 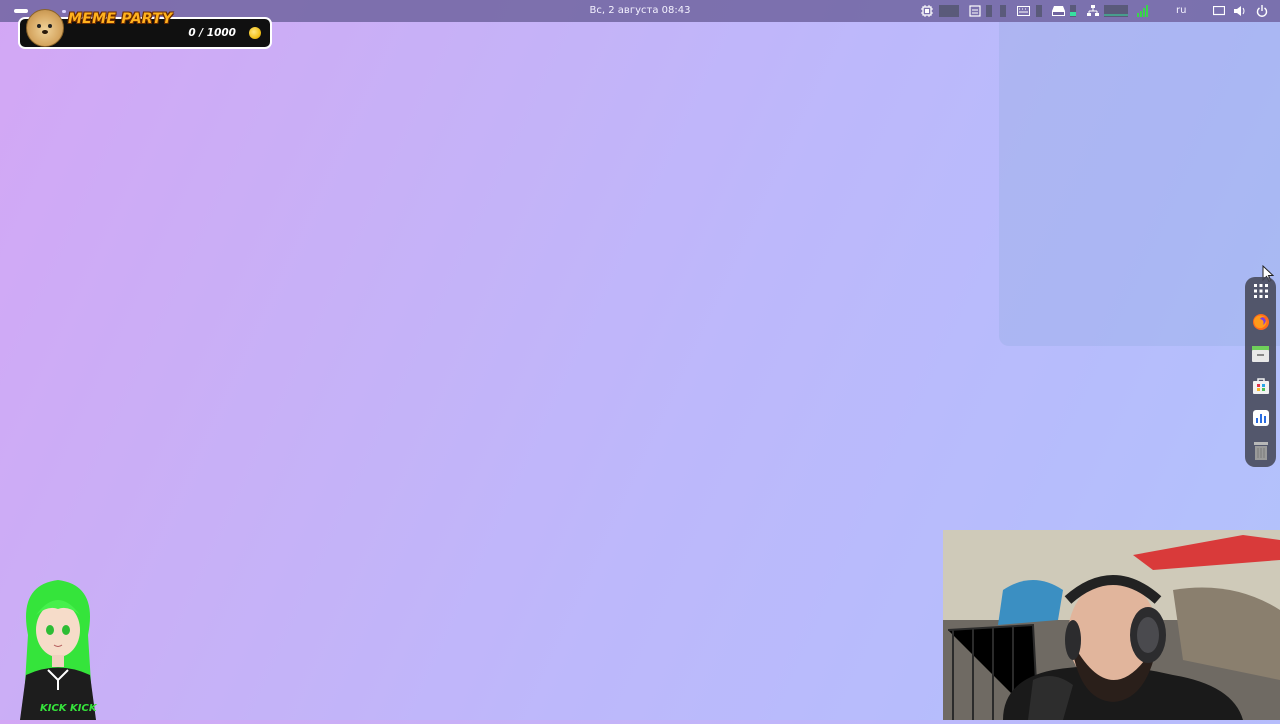 I want to click on drive-icon, so click(x=1058, y=11).